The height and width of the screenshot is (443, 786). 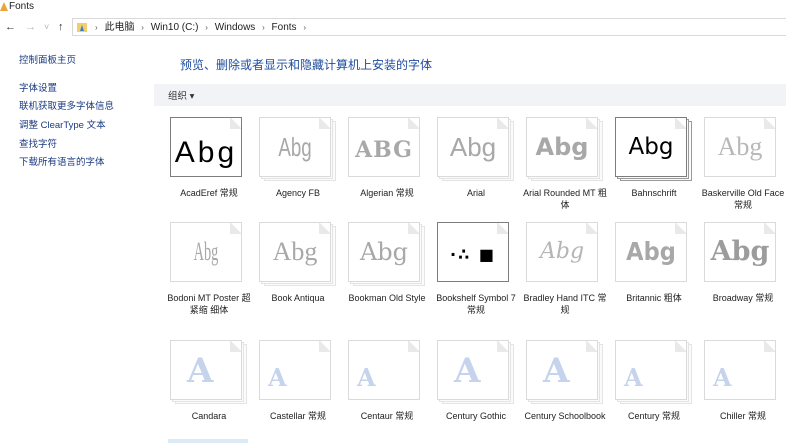 What do you see at coordinates (62, 124) in the screenshot?
I see `sidebar-item-adjust-cleartype: 调整 ClearType 文本` at bounding box center [62, 124].